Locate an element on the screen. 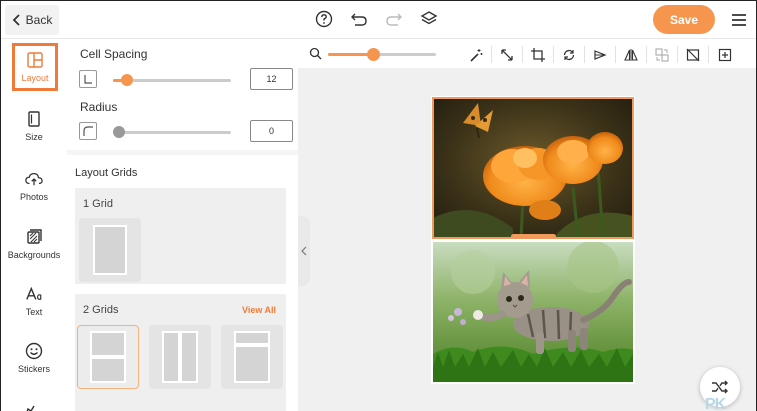 The height and width of the screenshot is (411, 757). flip-icon is located at coordinates (600, 54).